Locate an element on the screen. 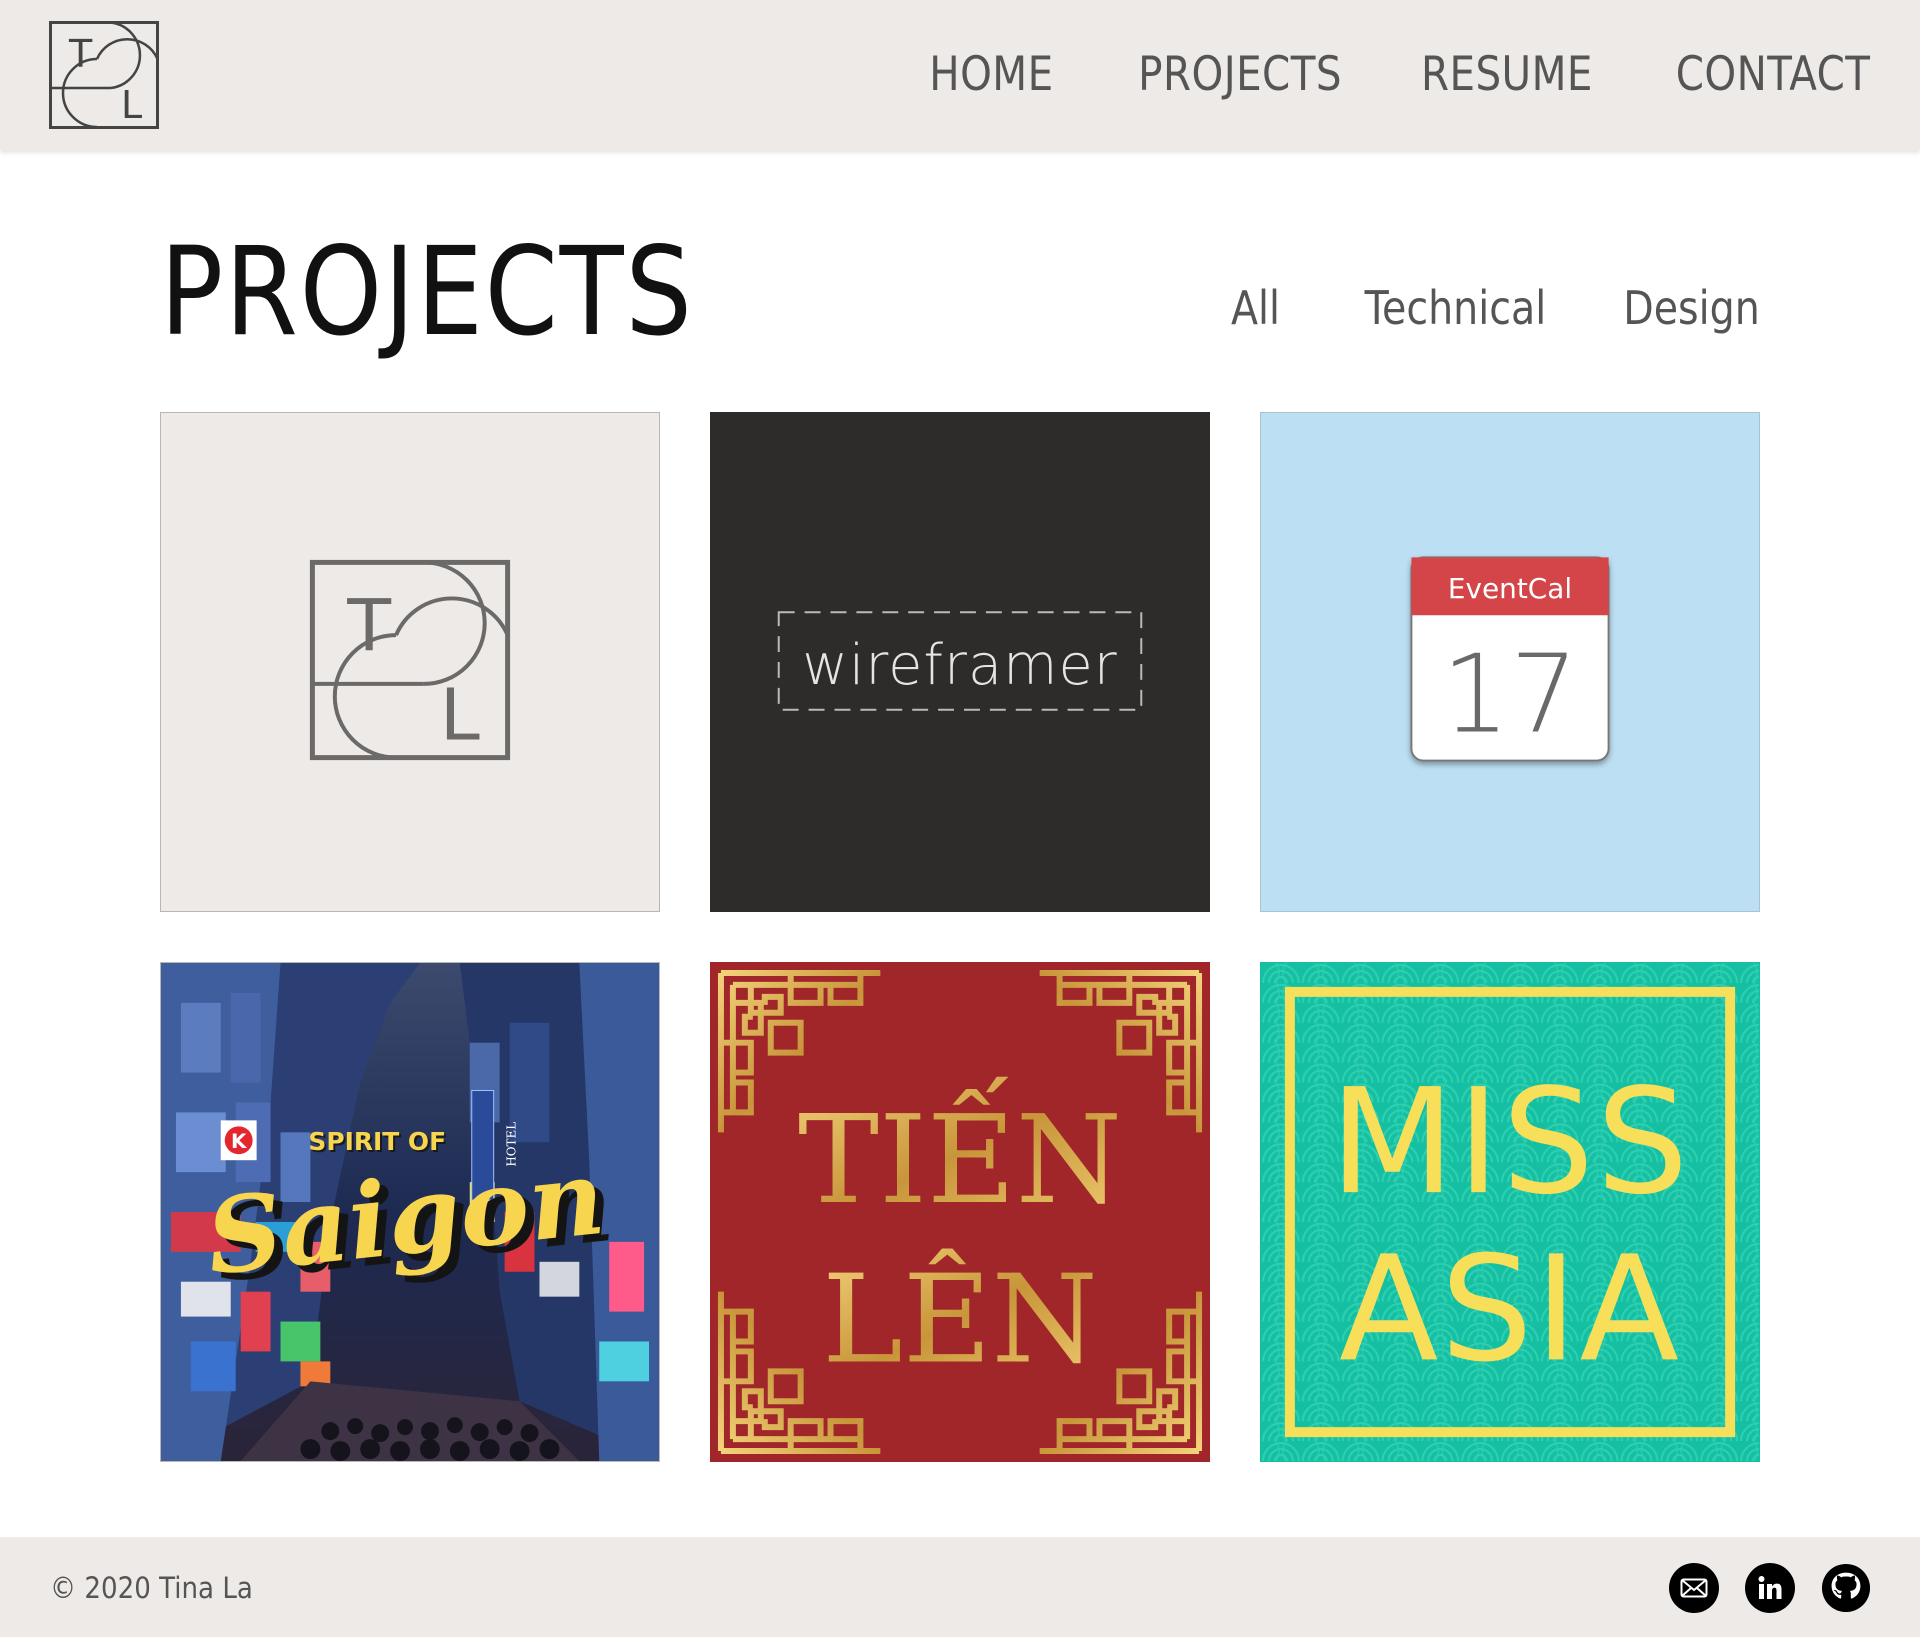 The image size is (1920, 1640). filter-design: Design is located at coordinates (1691, 308).